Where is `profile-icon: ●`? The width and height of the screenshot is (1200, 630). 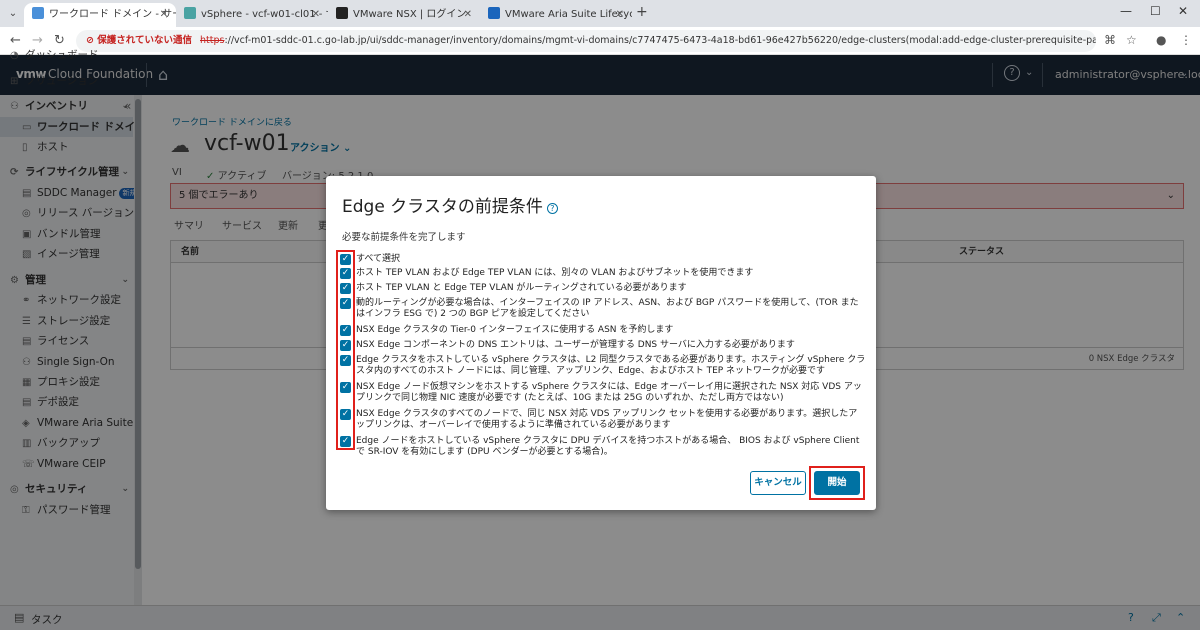
profile-icon: ● is located at coordinates (1161, 40).